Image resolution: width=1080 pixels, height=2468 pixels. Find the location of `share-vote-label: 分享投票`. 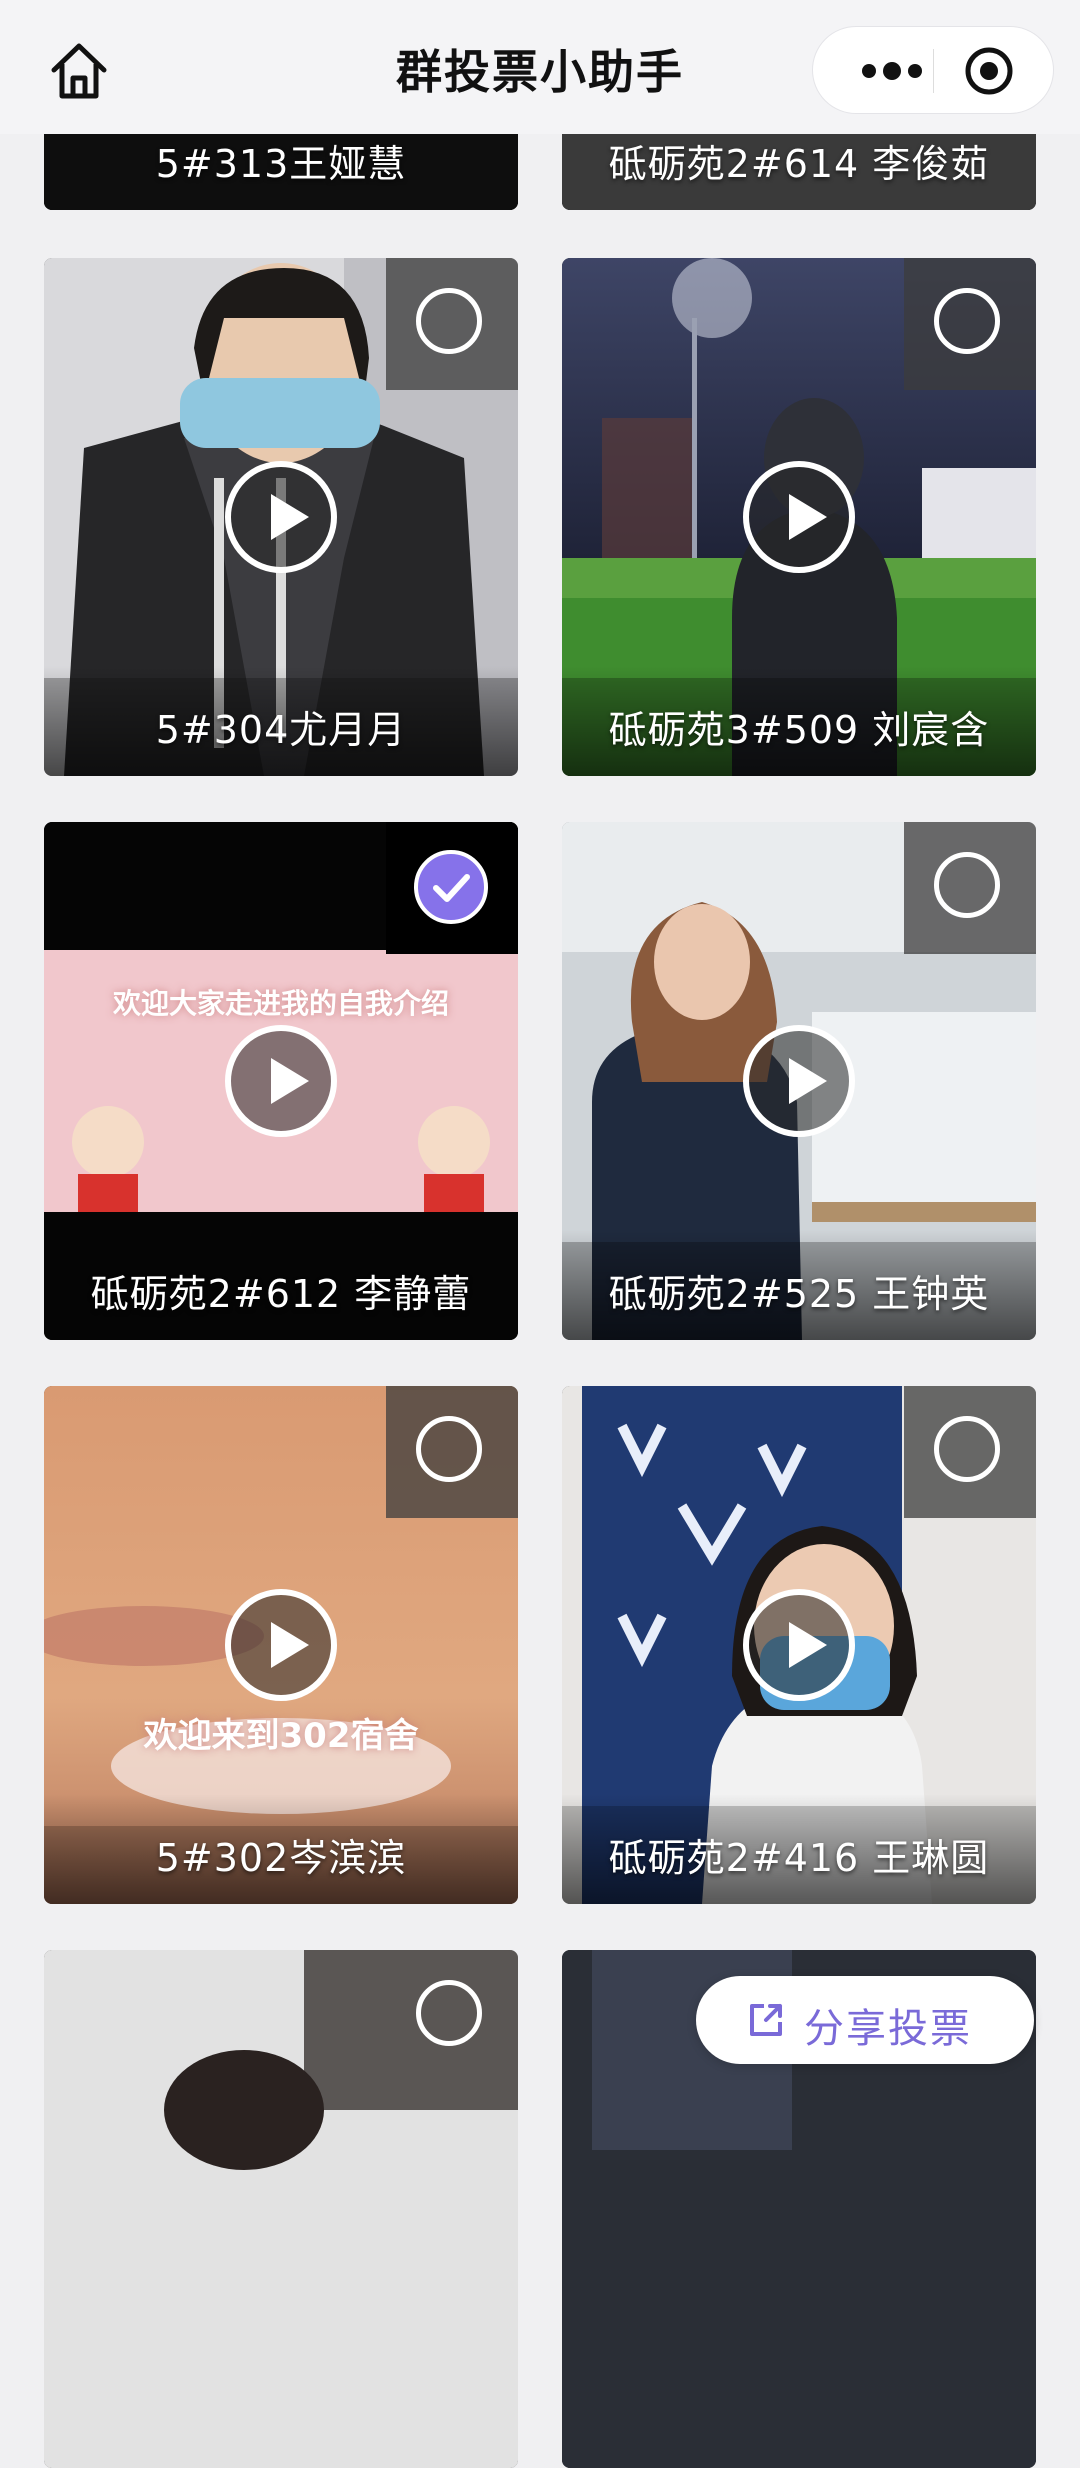

share-vote-label: 分享投票 is located at coordinates (888, 2029).